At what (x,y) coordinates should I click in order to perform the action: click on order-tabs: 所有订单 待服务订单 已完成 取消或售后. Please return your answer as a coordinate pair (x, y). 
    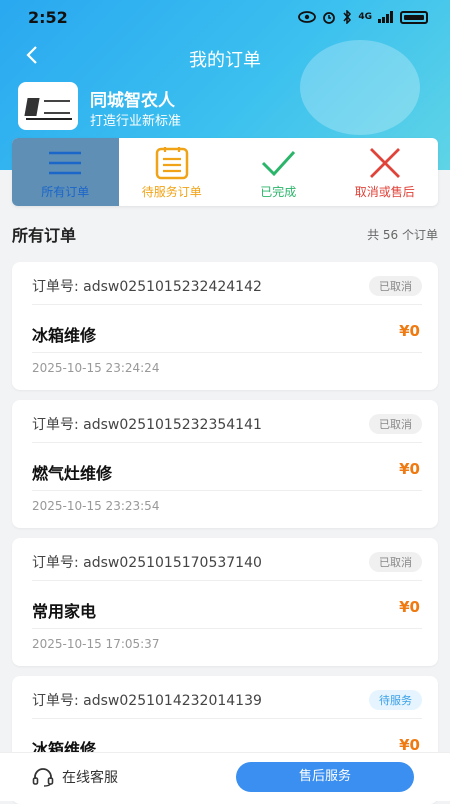
    Looking at the image, I should click on (225, 172).